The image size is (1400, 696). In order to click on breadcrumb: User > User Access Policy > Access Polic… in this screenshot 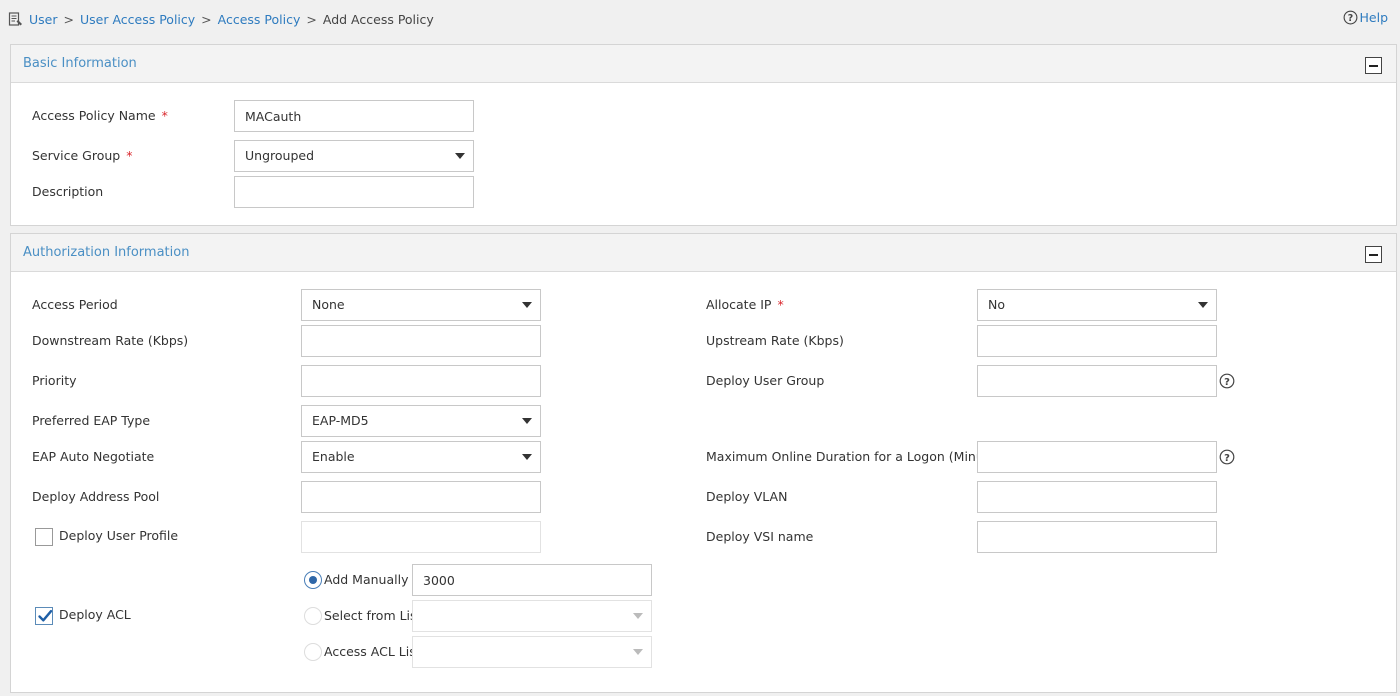, I will do `click(221, 19)`.